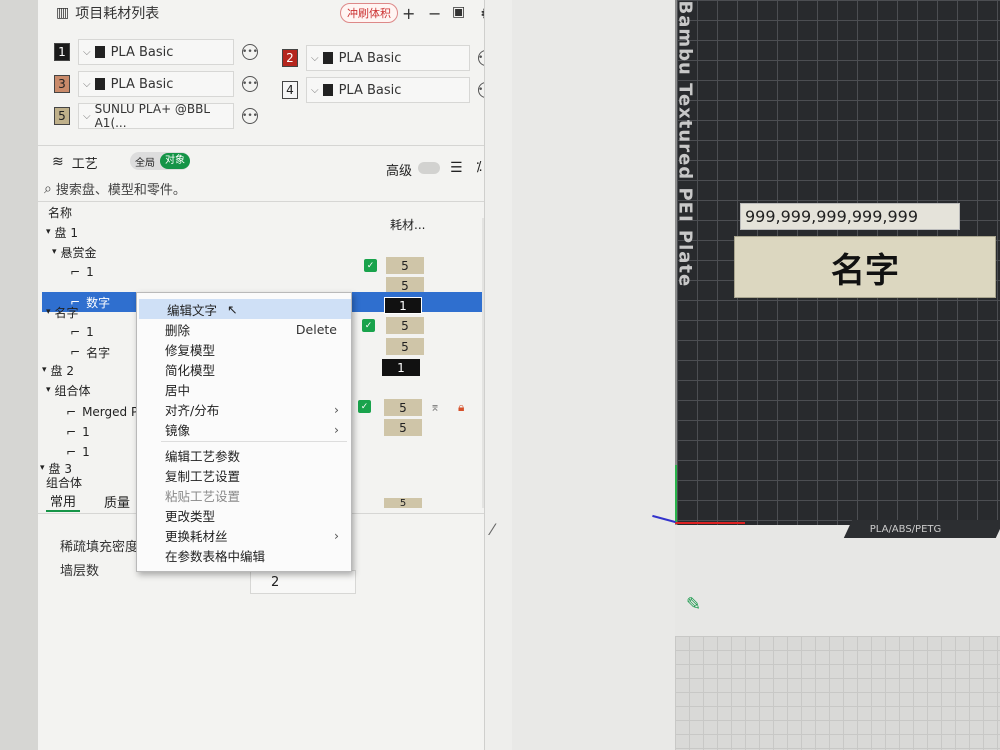 The height and width of the screenshot is (750, 1000). I want to click on tree-row-plate-1: ▾ 盘 1, so click(62, 232).